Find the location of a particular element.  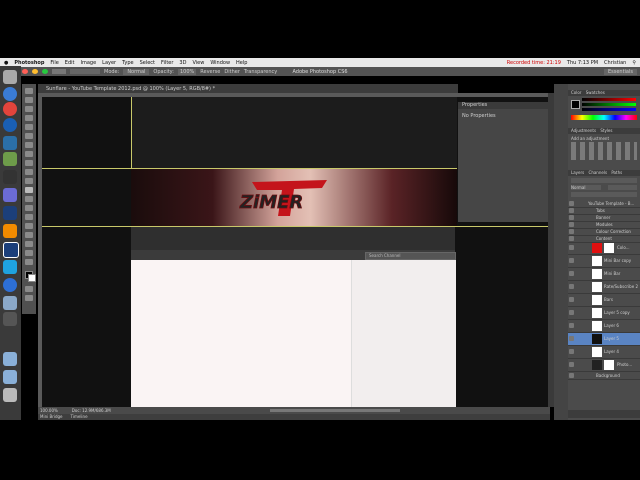

app-icon is located at coordinates (10, 159).